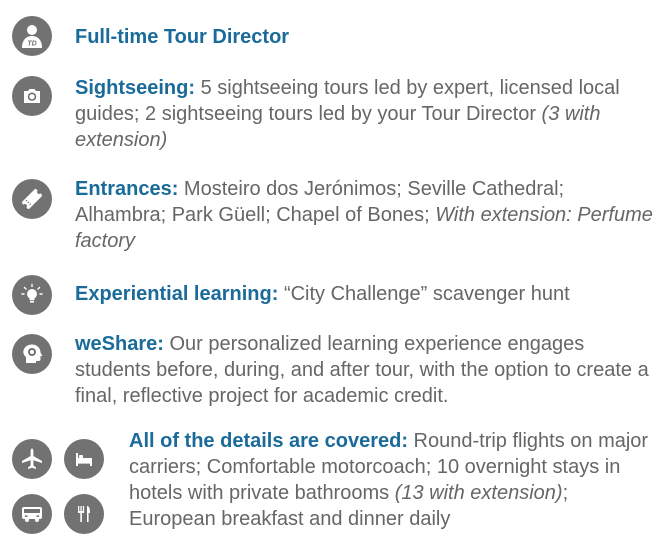 Image resolution: width=667 pixels, height=538 pixels. What do you see at coordinates (32, 459) in the screenshot?
I see `airplane-icon` at bounding box center [32, 459].